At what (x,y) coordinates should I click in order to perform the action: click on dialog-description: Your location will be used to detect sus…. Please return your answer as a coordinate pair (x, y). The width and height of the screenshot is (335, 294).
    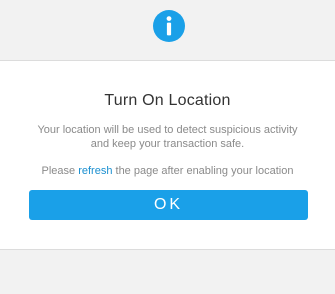
    Looking at the image, I should click on (167, 137).